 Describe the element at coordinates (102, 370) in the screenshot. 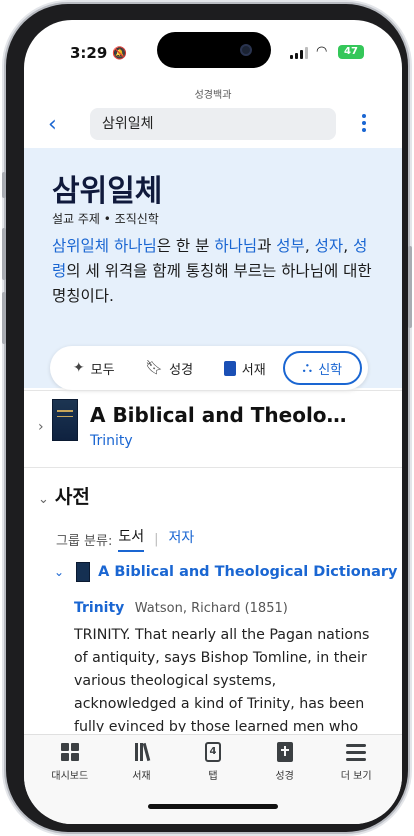

I see `filter-label: 모두` at that location.